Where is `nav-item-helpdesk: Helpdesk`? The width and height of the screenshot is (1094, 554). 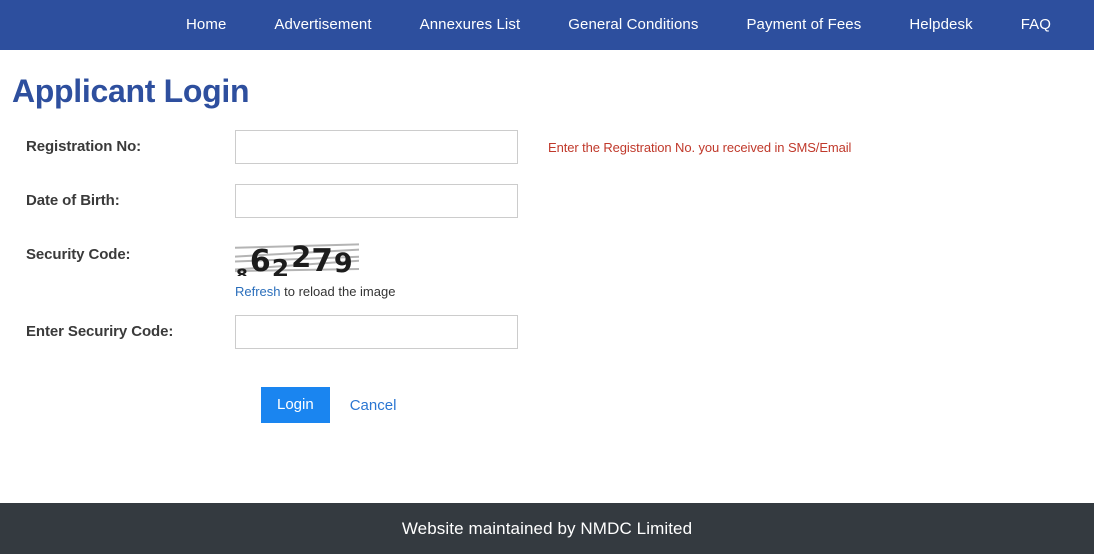
nav-item-helpdesk: Helpdesk is located at coordinates (940, 25).